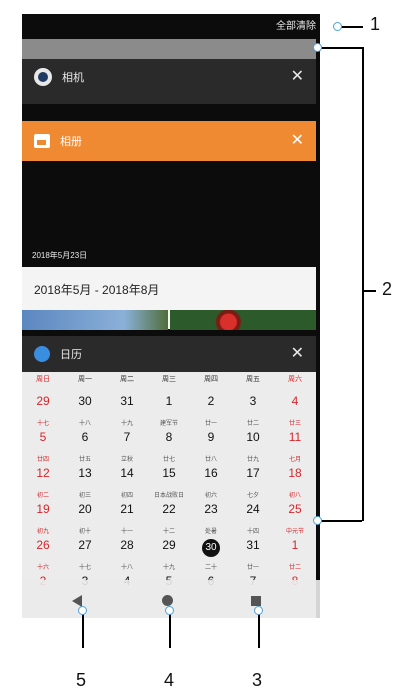  I want to click on day-number: 30, so click(85, 401).